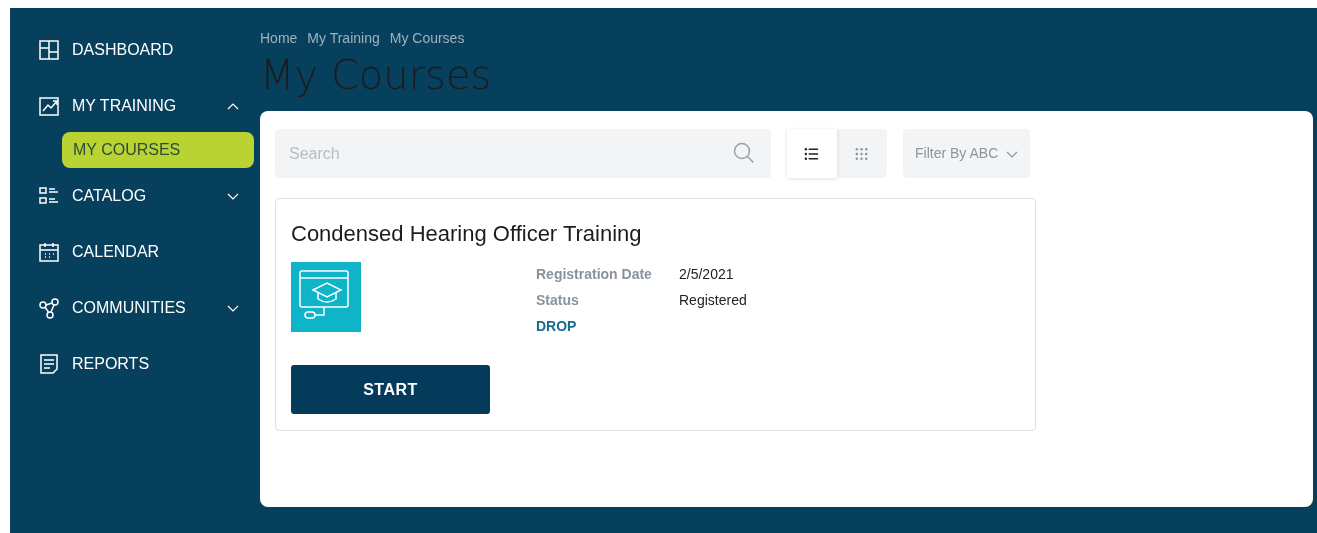  I want to click on drop-link: DROP, so click(556, 326).